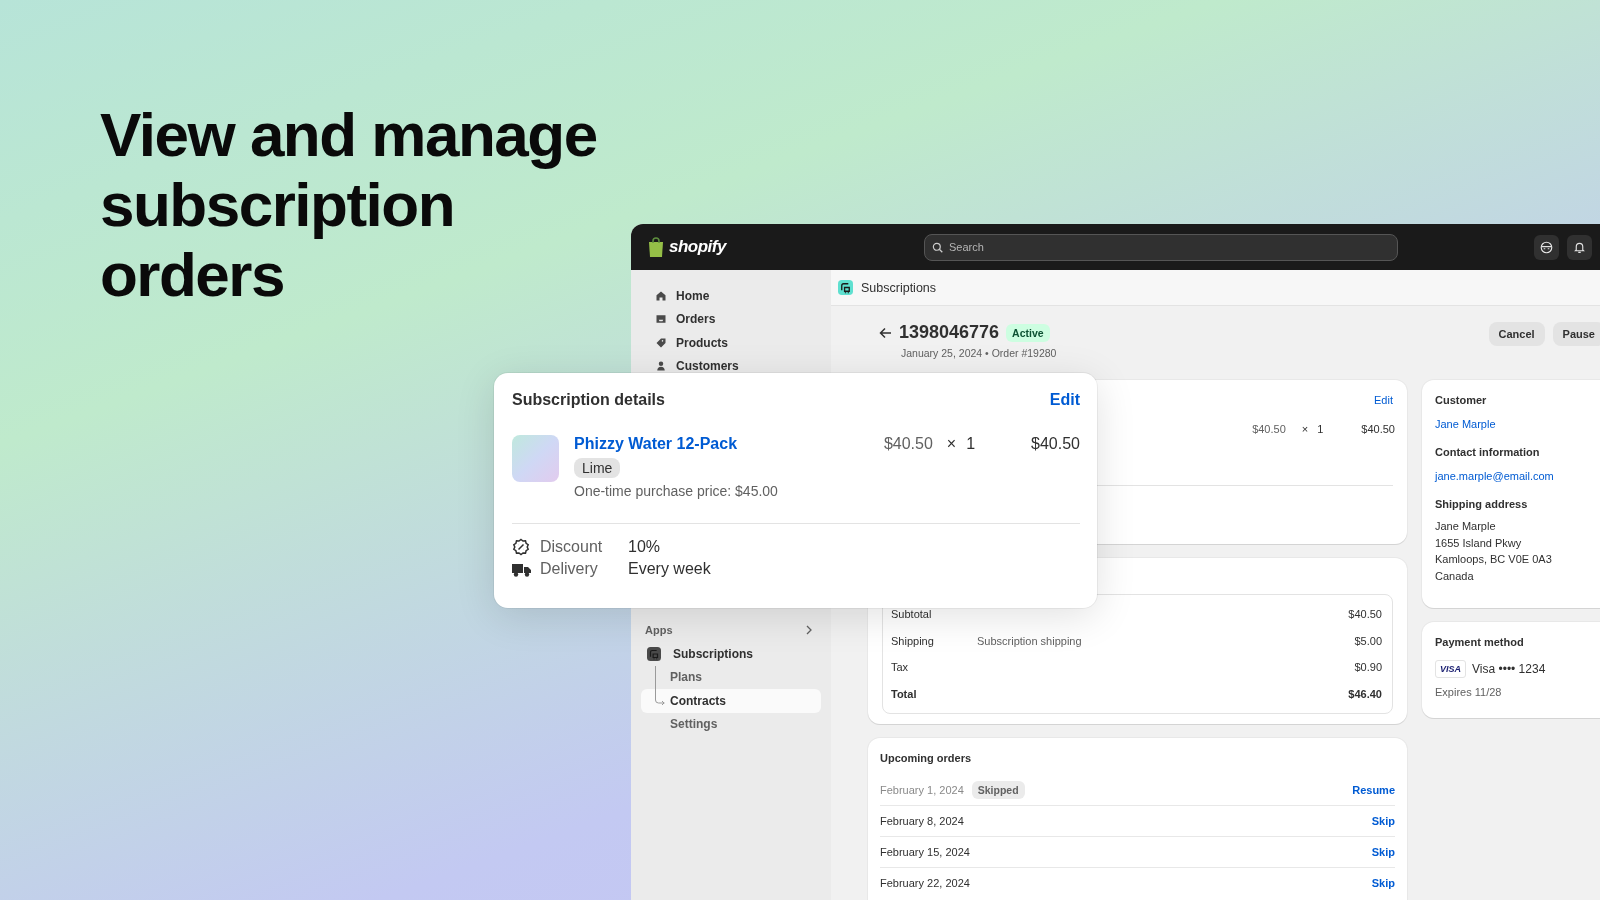 The height and width of the screenshot is (900, 1600). I want to click on bell-icon, so click(1579, 247).